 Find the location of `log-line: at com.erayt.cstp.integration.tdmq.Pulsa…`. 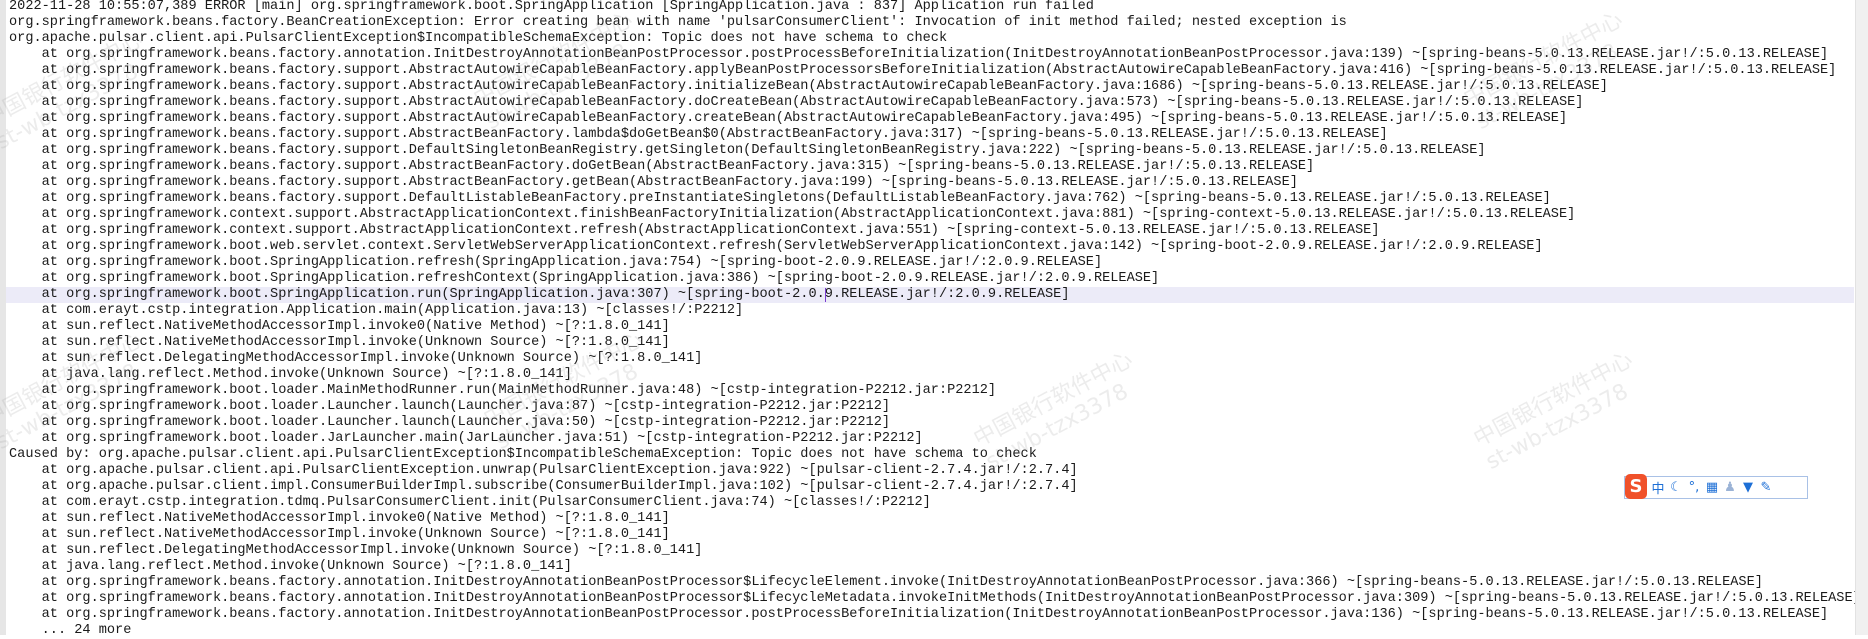

log-line: at com.erayt.cstp.integration.tdmq.Pulsa… is located at coordinates (470, 502).